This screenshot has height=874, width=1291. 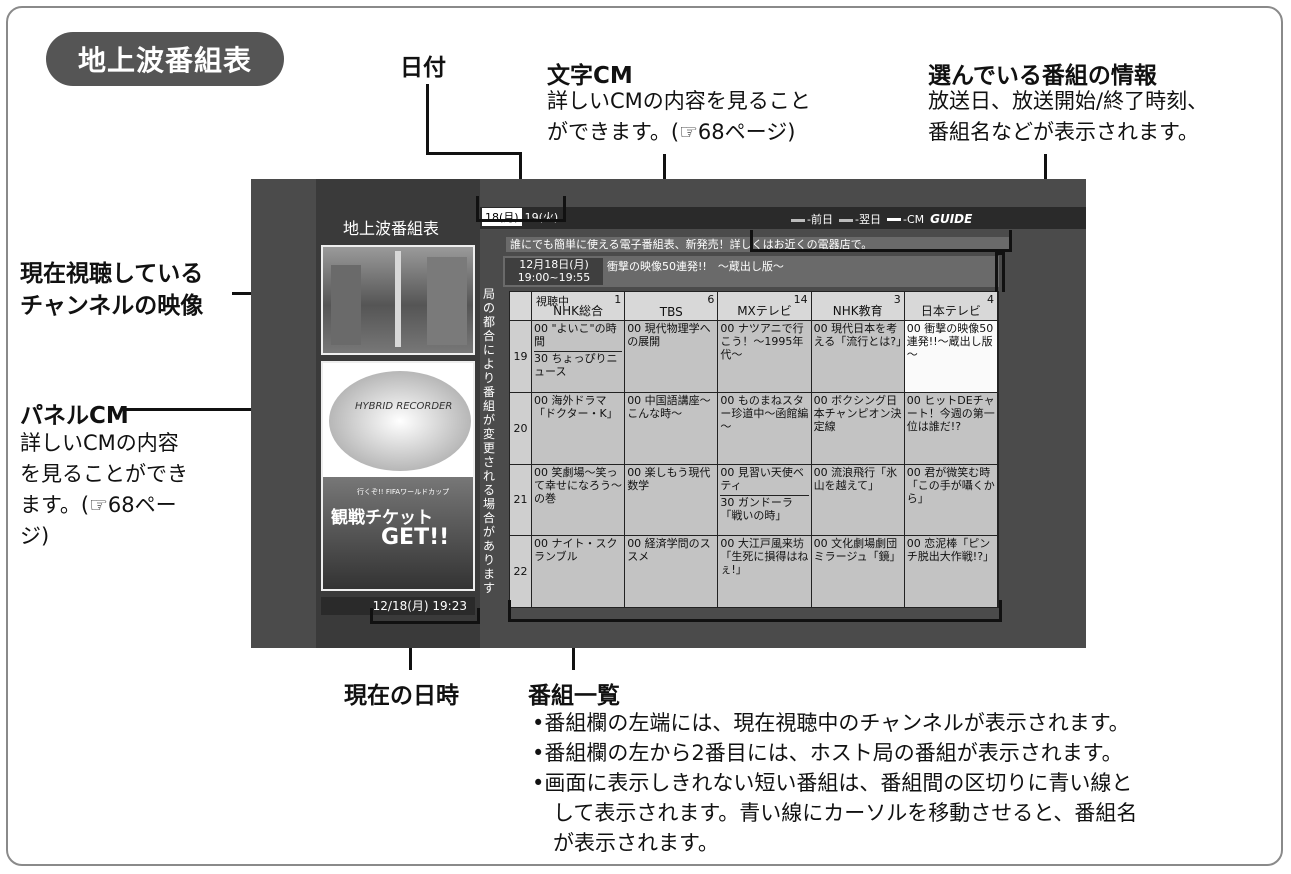 What do you see at coordinates (404, 406) in the screenshot?
I see `panel-cm-recorder-text: HYBRID RECORDER` at bounding box center [404, 406].